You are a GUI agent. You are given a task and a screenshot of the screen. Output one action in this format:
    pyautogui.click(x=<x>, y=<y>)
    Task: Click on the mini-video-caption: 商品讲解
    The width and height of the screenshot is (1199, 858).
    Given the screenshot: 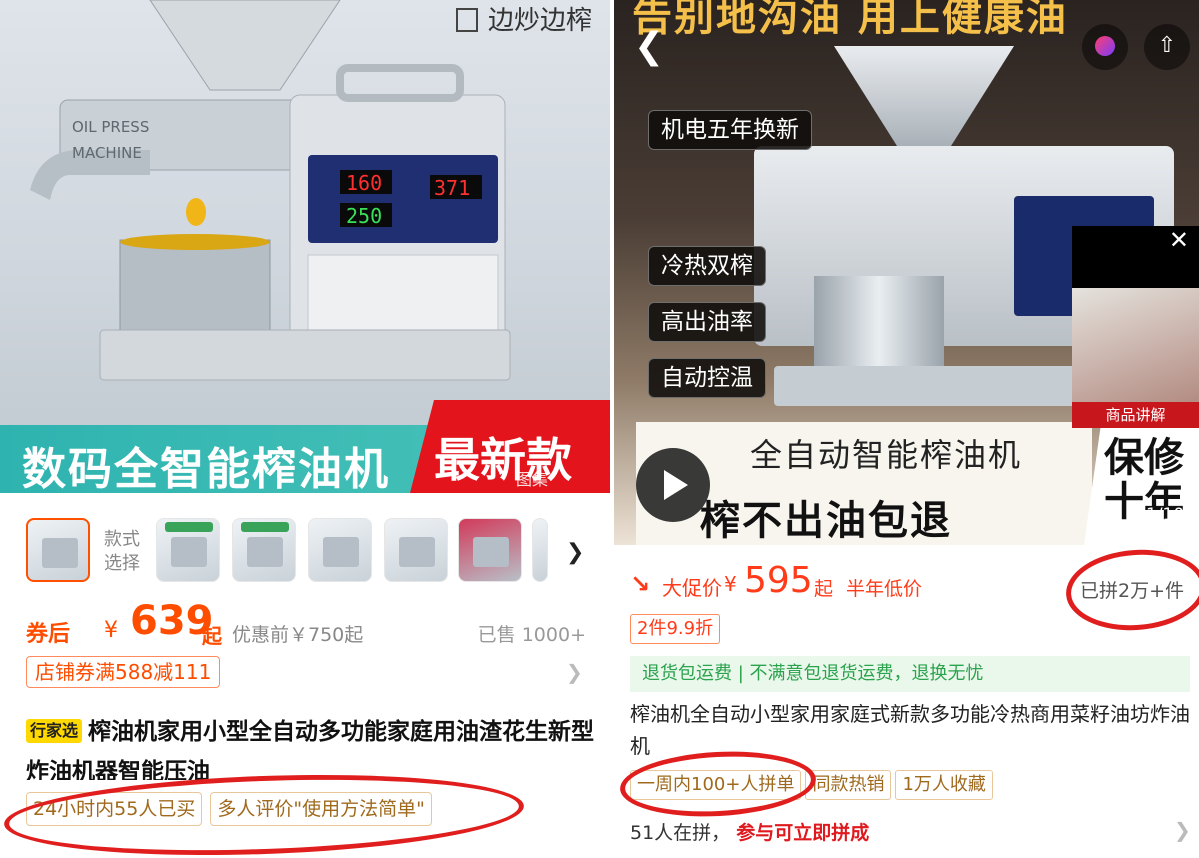 What is the action you would take?
    pyautogui.click(x=1135, y=415)
    